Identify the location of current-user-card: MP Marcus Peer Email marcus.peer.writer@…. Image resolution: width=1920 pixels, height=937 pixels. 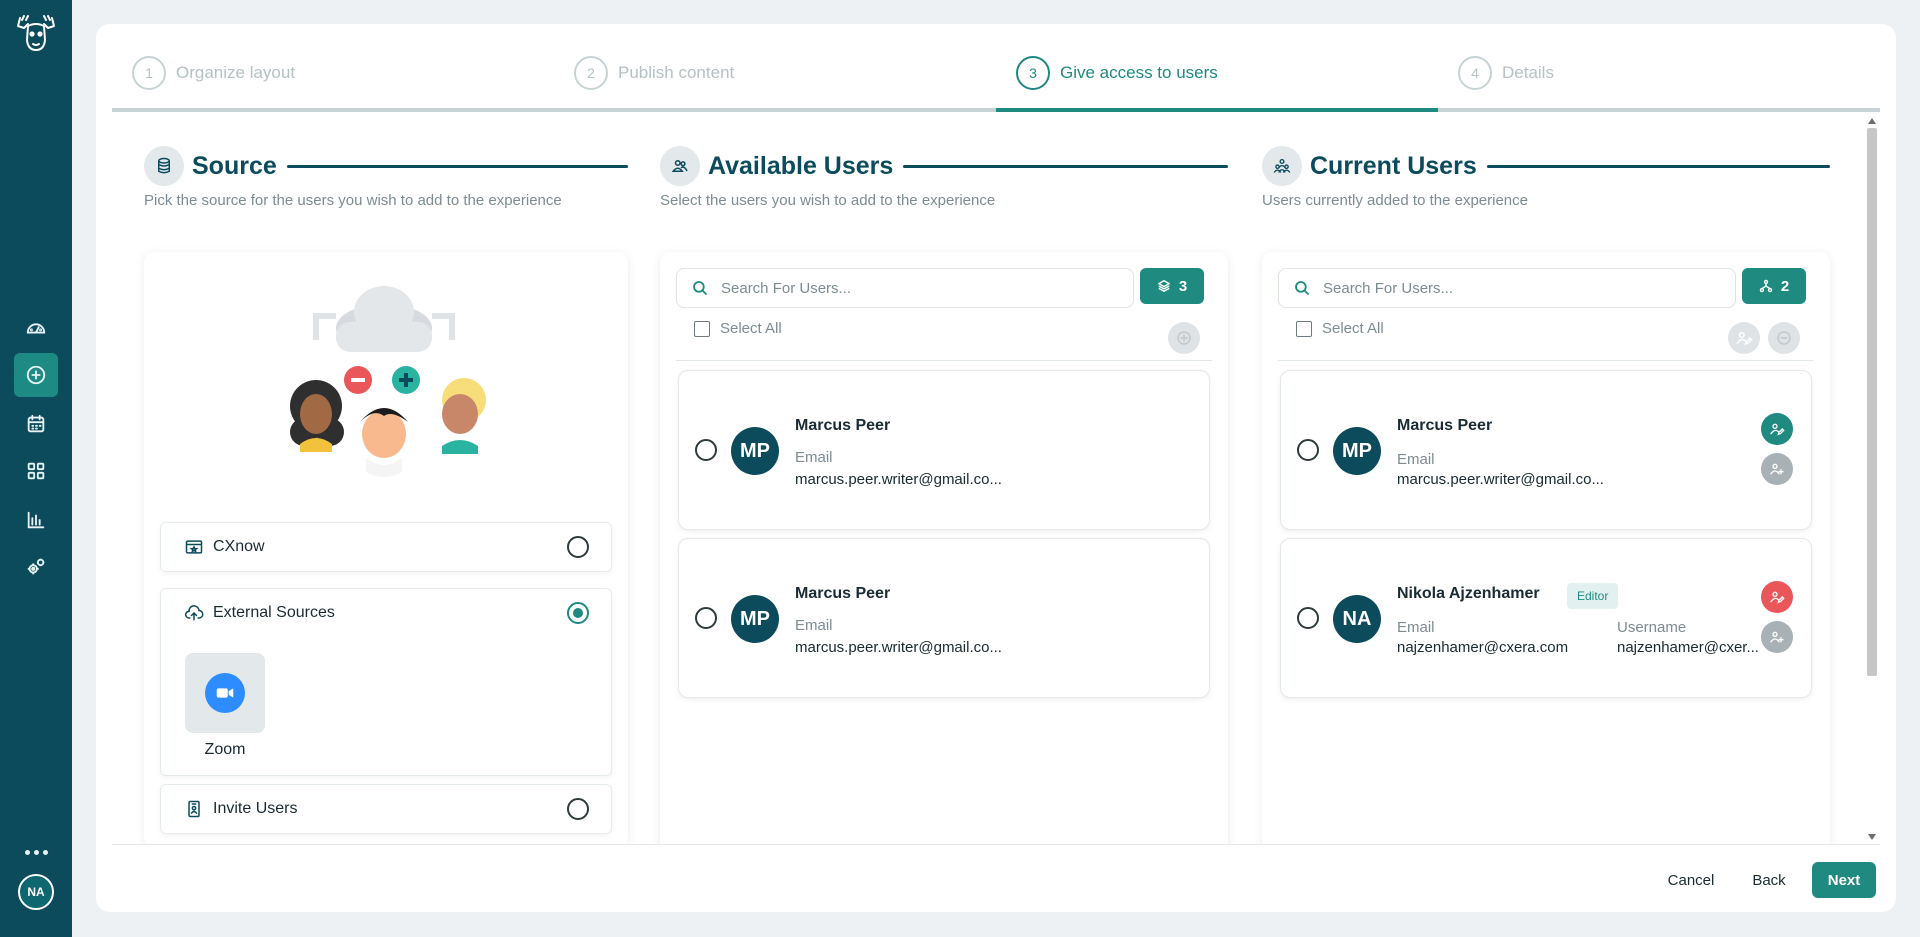
(1546, 450).